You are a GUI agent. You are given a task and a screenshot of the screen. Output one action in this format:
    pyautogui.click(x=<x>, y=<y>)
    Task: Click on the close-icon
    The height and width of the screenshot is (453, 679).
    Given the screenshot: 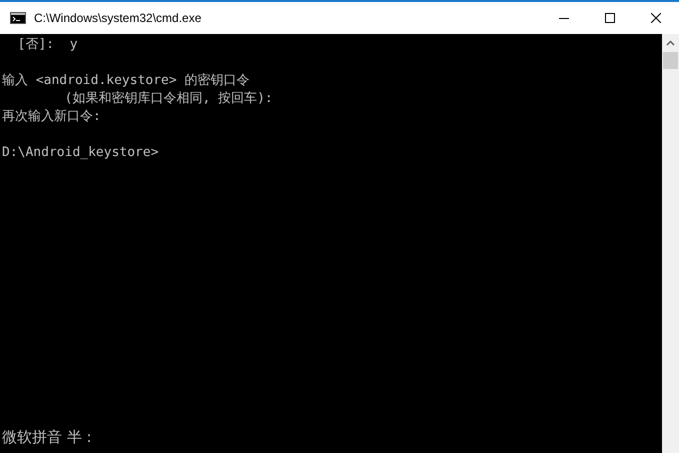 What is the action you would take?
    pyautogui.click(x=656, y=18)
    